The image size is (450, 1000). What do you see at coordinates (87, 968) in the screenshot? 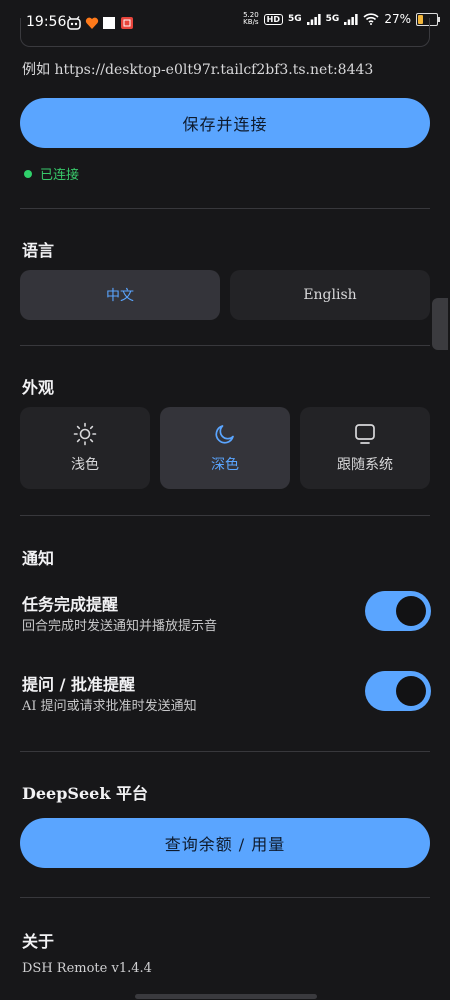
I see `app-version: DSH Remote v1.4.4` at bounding box center [87, 968].